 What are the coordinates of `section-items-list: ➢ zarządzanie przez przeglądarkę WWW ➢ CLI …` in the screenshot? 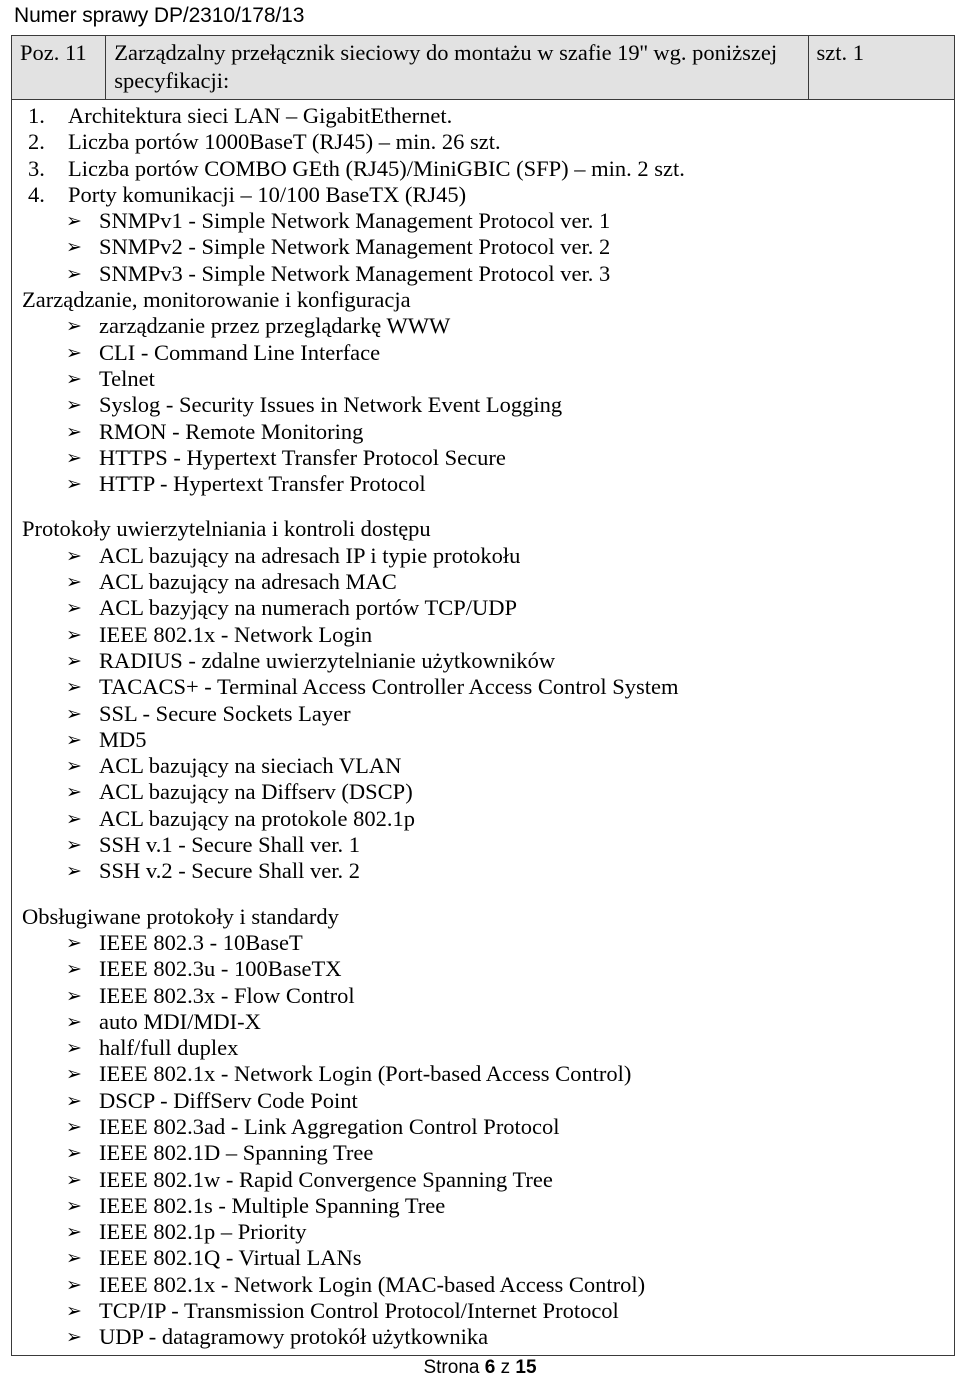 It's located at (484, 405).